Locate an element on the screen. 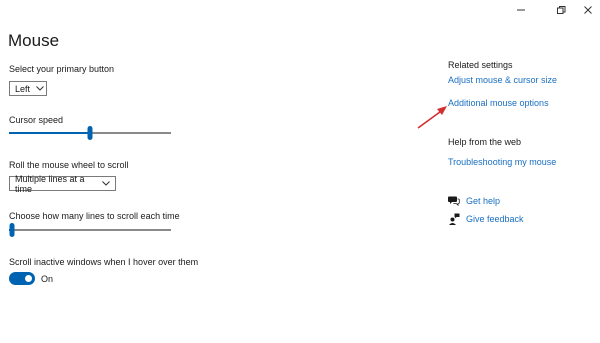 Image resolution: width=600 pixels, height=343 pixels. troubleshooting-mouse-link: Troubleshooting my mouse is located at coordinates (502, 162).